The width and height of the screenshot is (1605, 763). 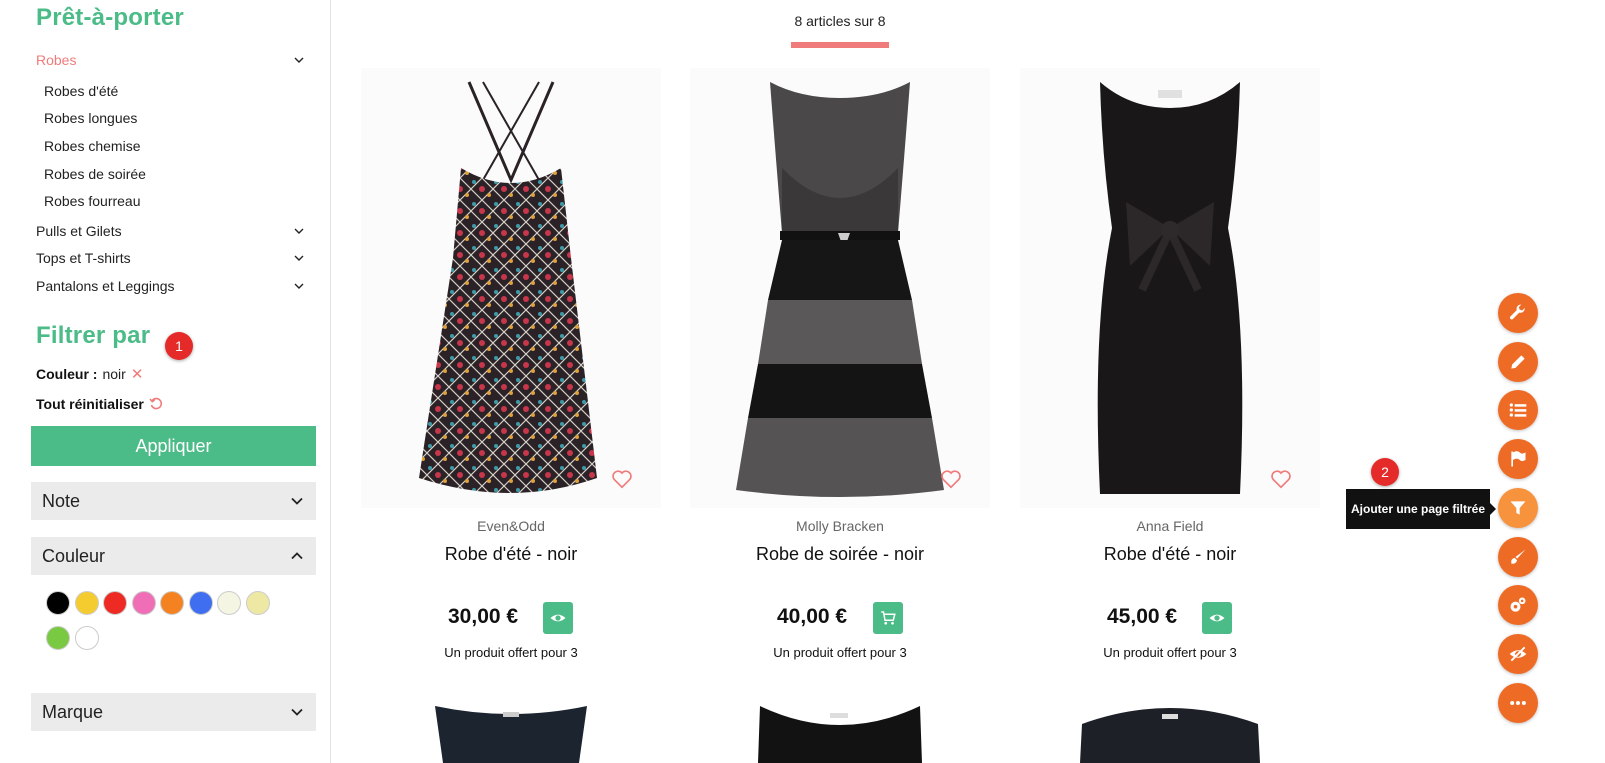 What do you see at coordinates (179, 346) in the screenshot?
I see `annotation-badge-1: 1` at bounding box center [179, 346].